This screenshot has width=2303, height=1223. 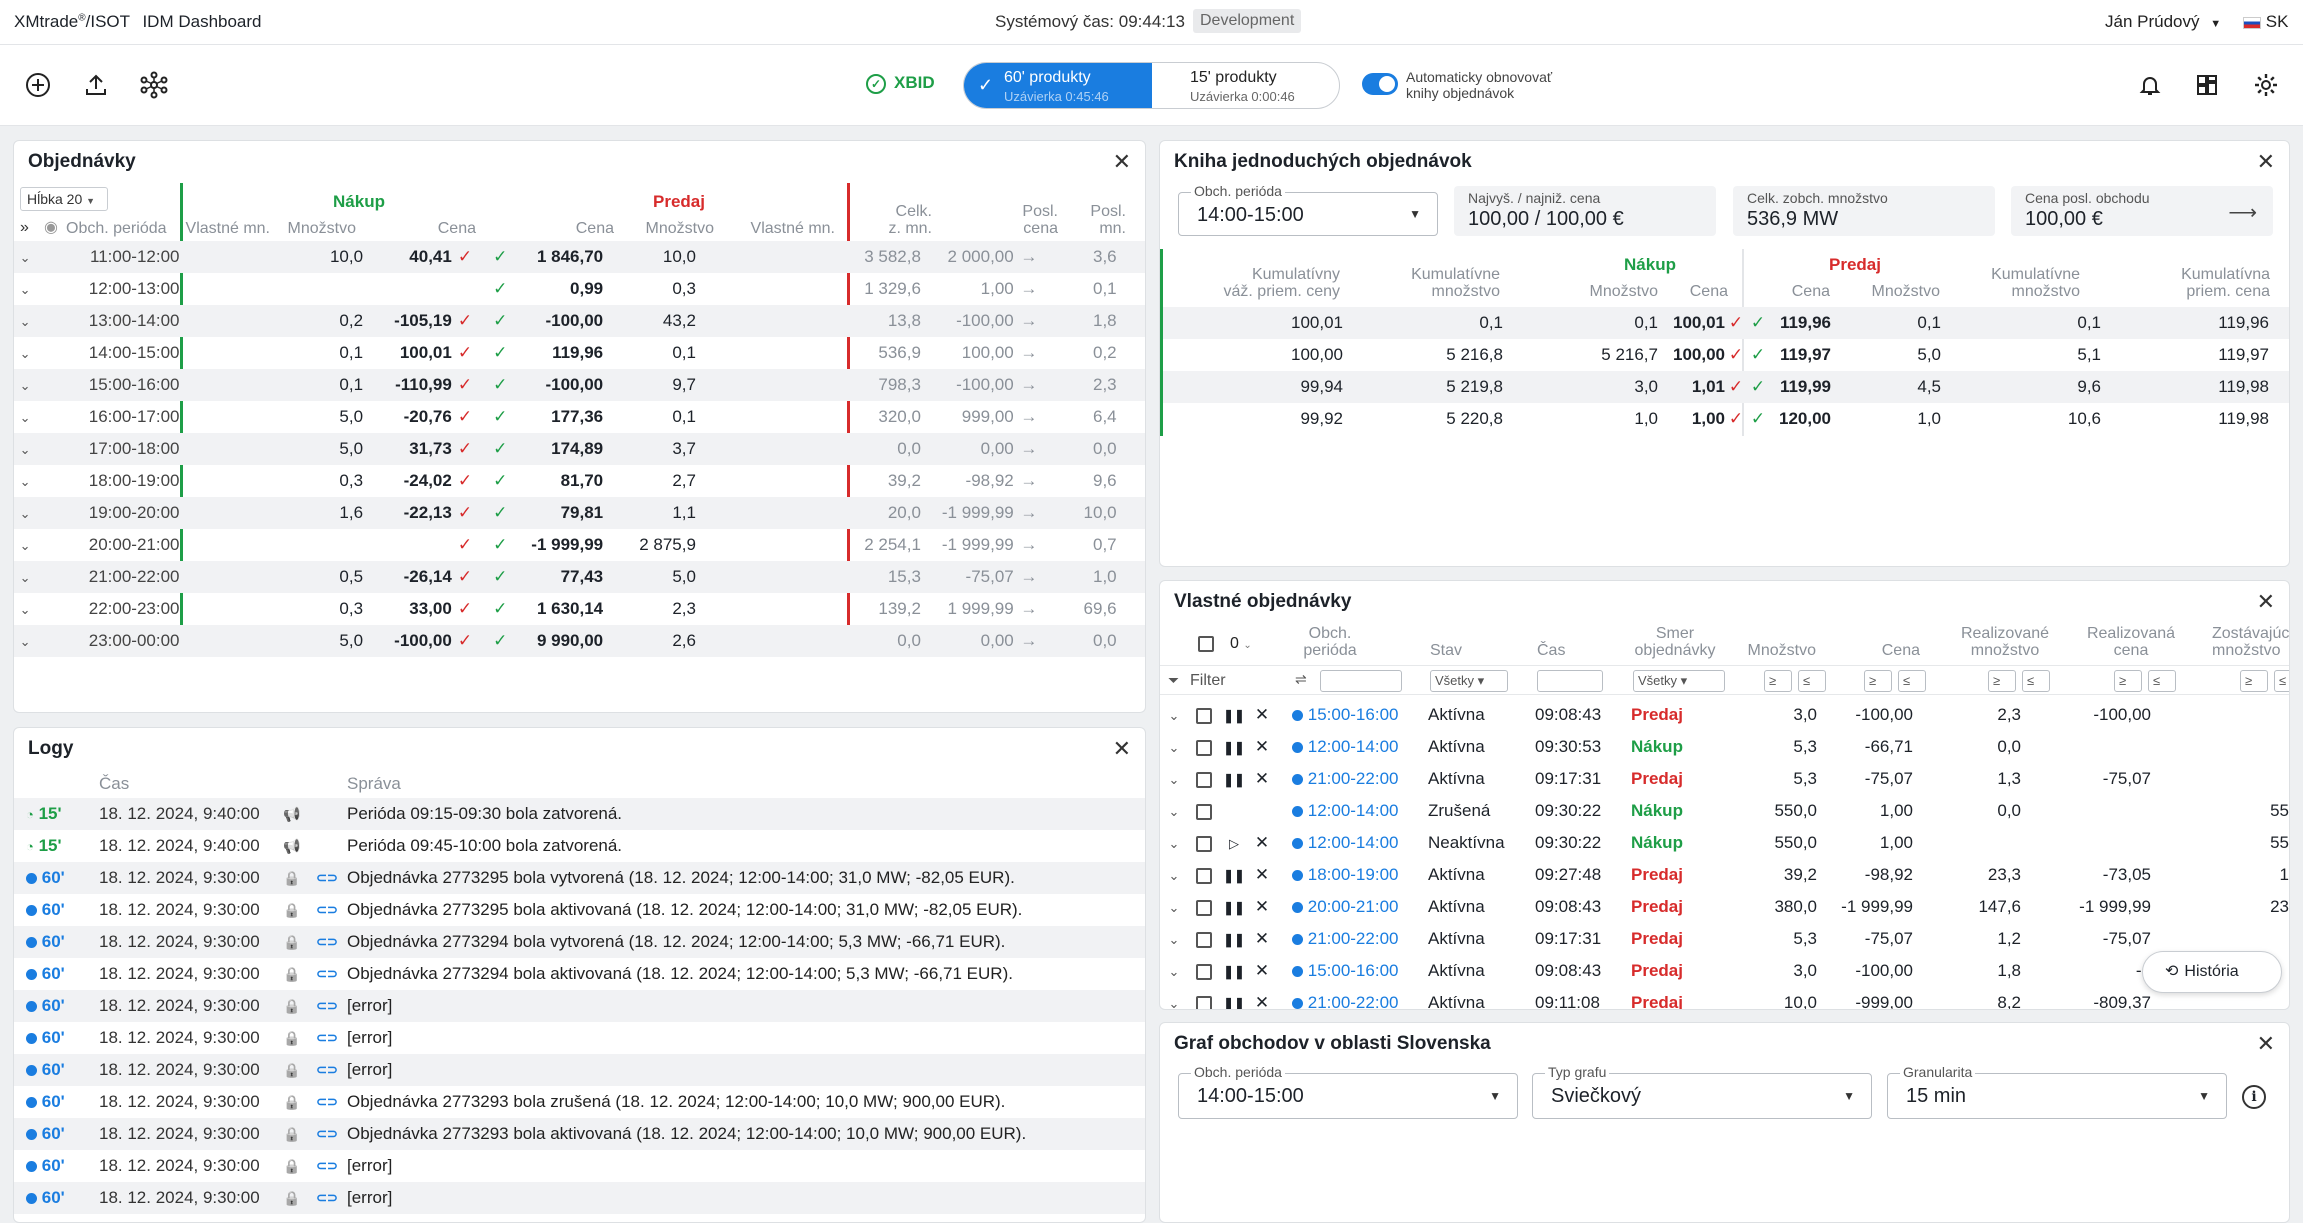 I want to click on direction-filter: Všetky ▾, so click(x=1679, y=681).